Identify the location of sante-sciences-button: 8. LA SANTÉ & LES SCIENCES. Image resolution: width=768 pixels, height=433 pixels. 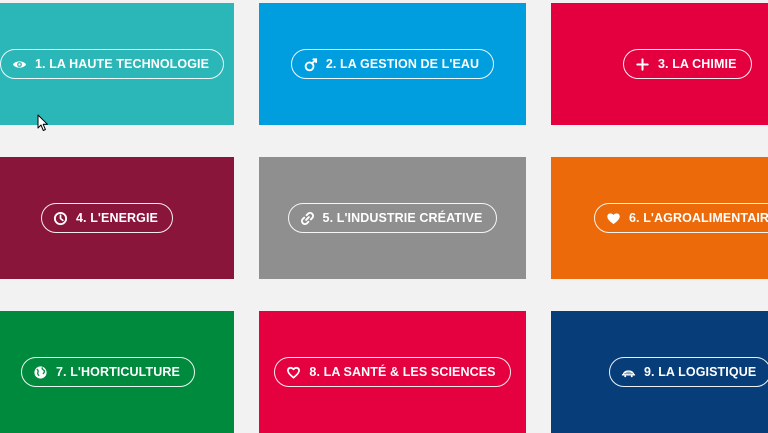
(392, 372).